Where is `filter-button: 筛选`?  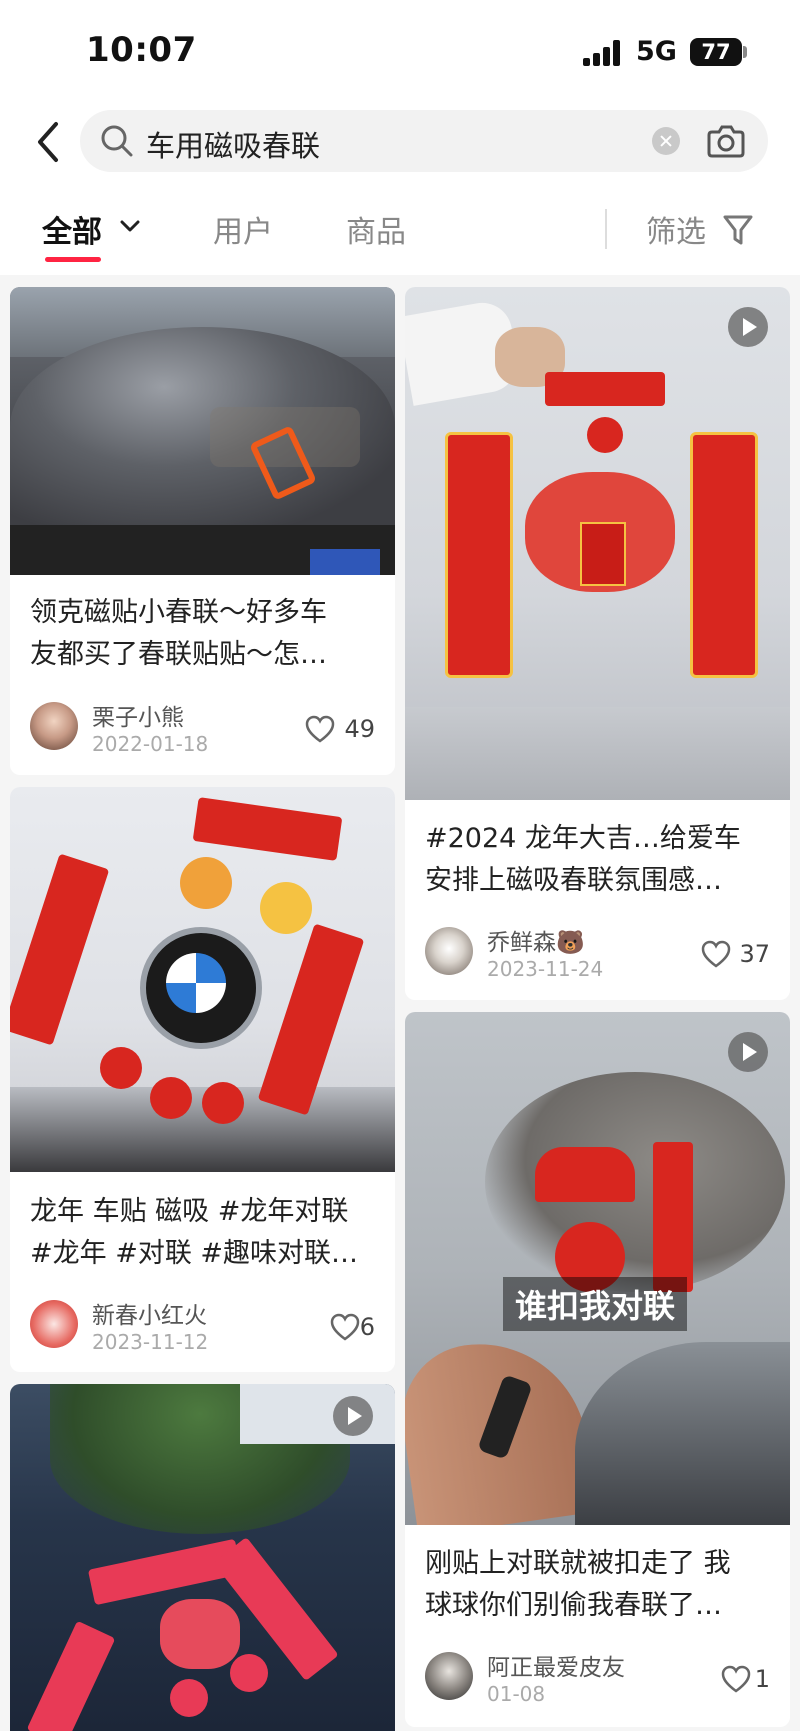 filter-button: 筛选 is located at coordinates (676, 229).